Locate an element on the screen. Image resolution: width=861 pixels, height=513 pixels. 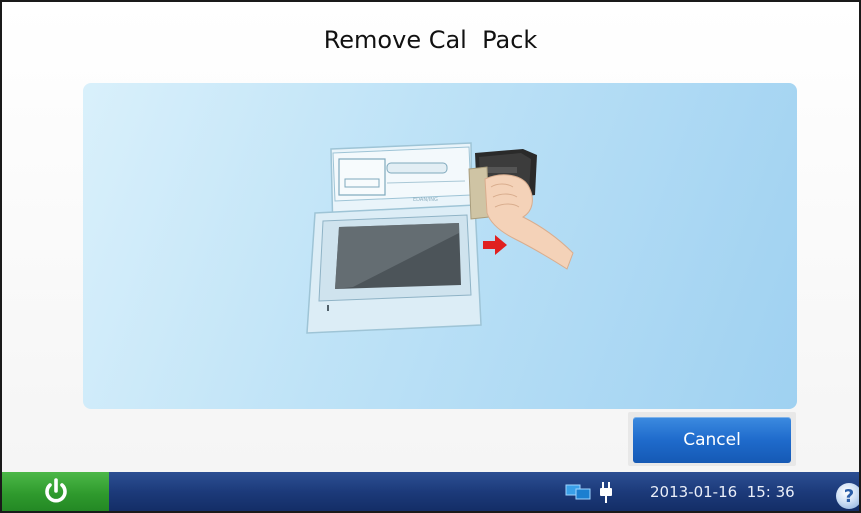
page-title: Remove Cal Pack is located at coordinates (430, 40).